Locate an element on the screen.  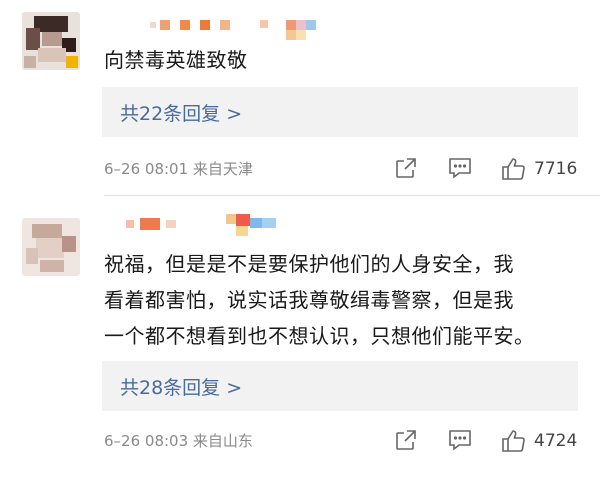
avatar is located at coordinates (51, 247).